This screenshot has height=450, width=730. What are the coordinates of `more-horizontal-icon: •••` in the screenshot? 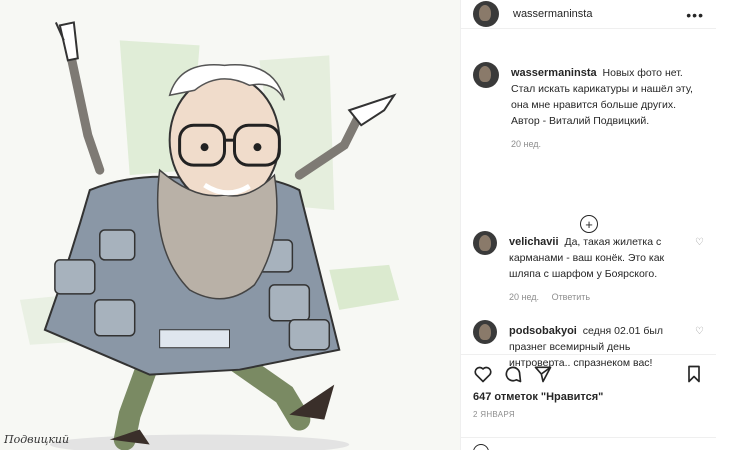 It's located at (695, 15).